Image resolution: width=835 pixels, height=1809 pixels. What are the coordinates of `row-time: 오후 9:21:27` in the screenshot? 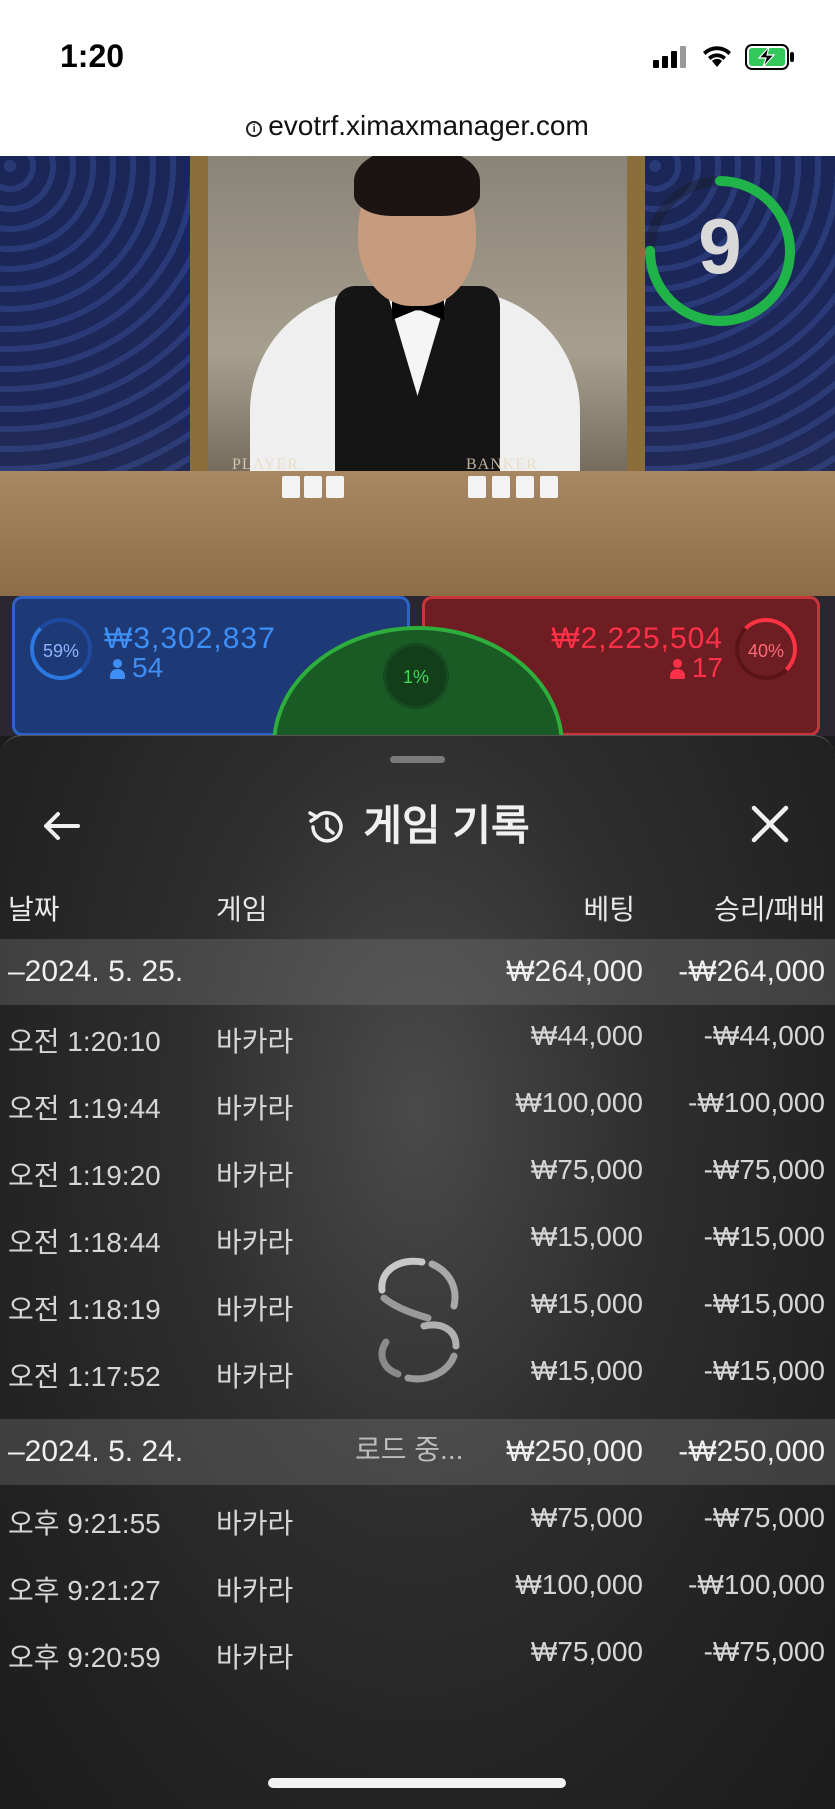 It's located at (84, 1590).